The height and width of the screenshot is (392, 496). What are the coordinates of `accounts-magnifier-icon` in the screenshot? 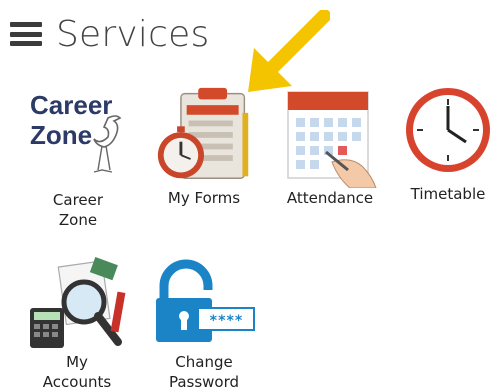 It's located at (78, 302).